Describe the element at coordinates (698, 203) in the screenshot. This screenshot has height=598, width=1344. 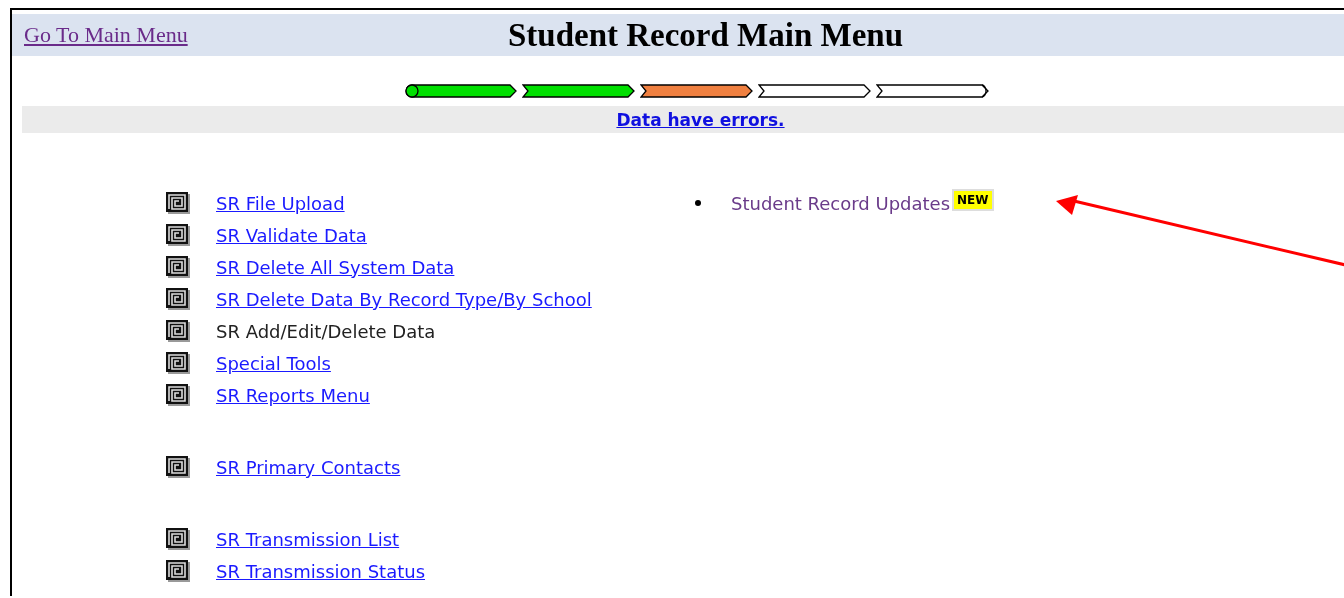
I see `bullet-icon` at that location.